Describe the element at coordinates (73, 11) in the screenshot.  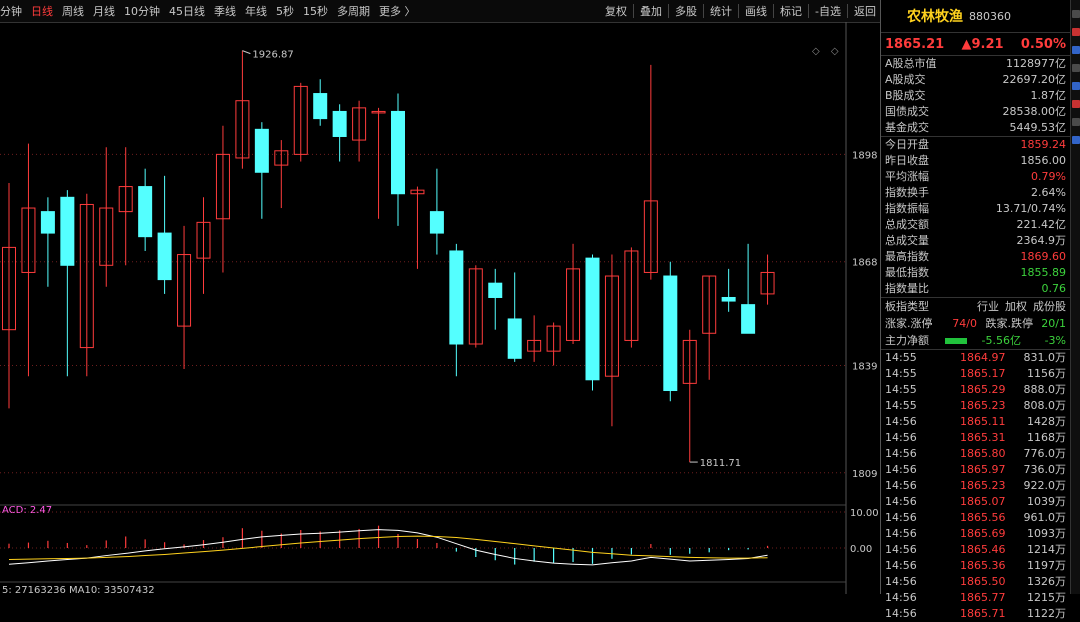
I see `period-tab: 周线` at that location.